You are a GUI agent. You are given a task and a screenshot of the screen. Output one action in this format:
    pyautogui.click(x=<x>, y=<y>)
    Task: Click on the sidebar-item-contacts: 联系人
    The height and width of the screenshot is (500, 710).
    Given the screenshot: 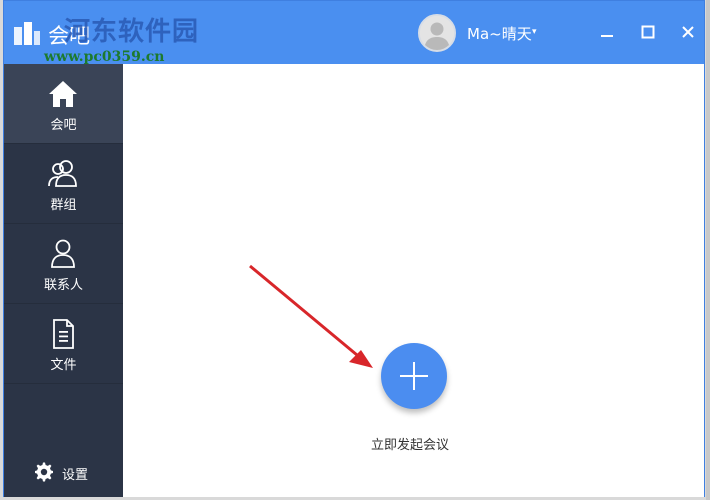 What is the action you would take?
    pyautogui.click(x=63, y=264)
    